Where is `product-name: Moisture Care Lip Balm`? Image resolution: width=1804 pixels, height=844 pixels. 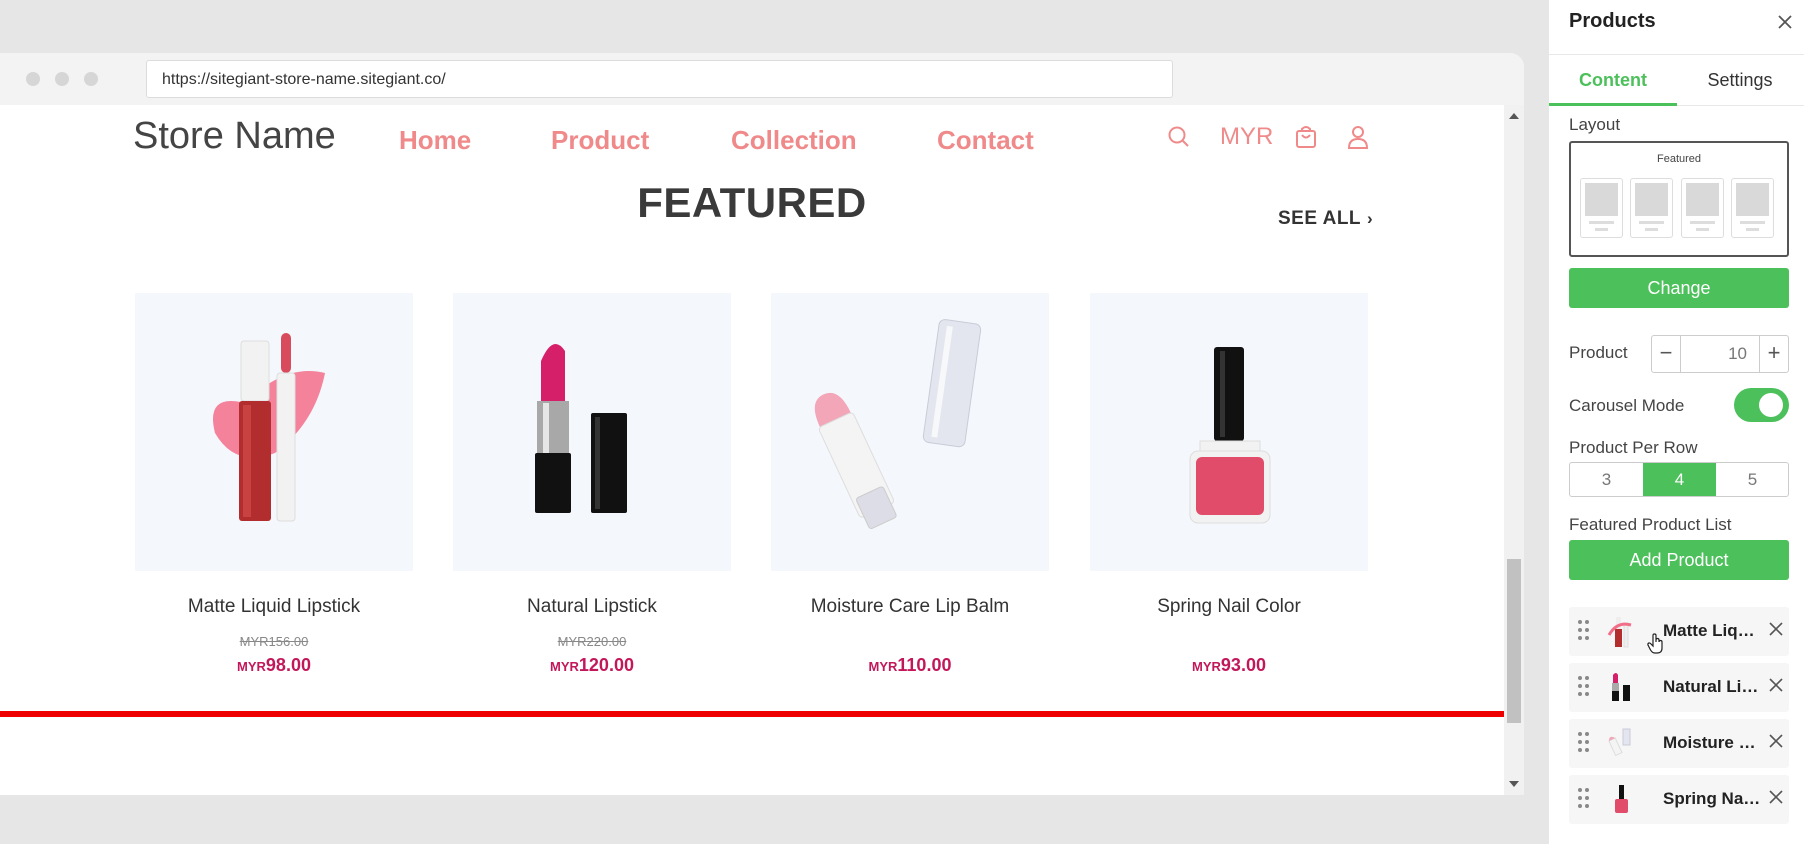 product-name: Moisture Care Lip Balm is located at coordinates (910, 607).